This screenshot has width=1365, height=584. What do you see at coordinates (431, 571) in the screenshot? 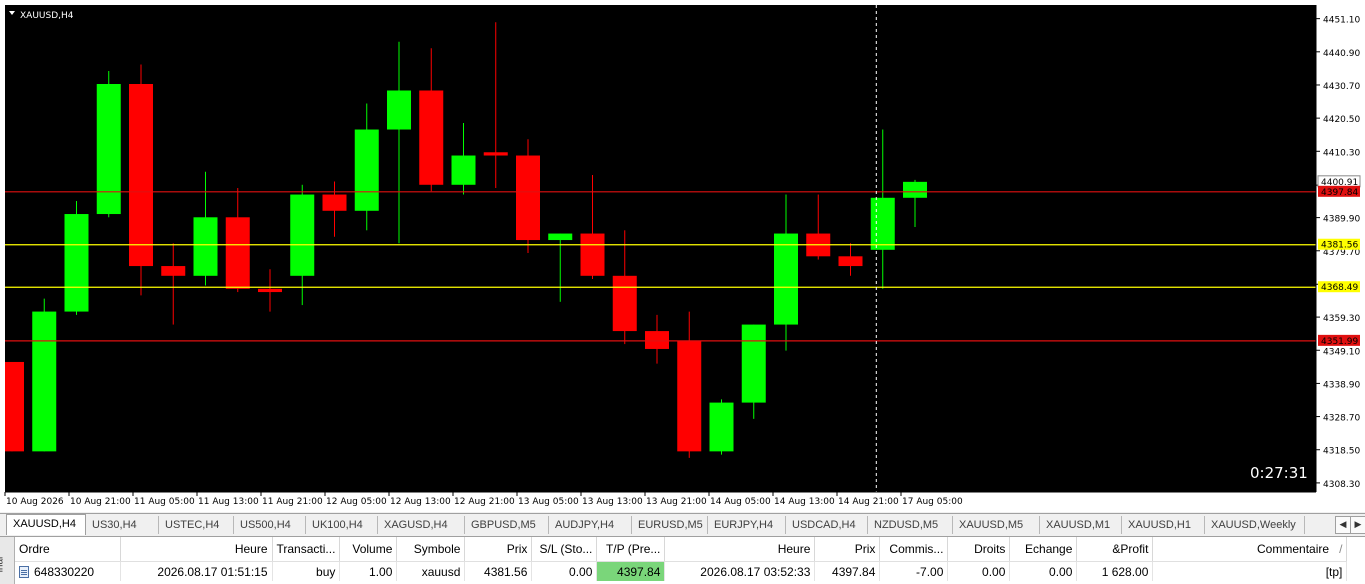
I see `cell-symbol: xauusd` at bounding box center [431, 571].